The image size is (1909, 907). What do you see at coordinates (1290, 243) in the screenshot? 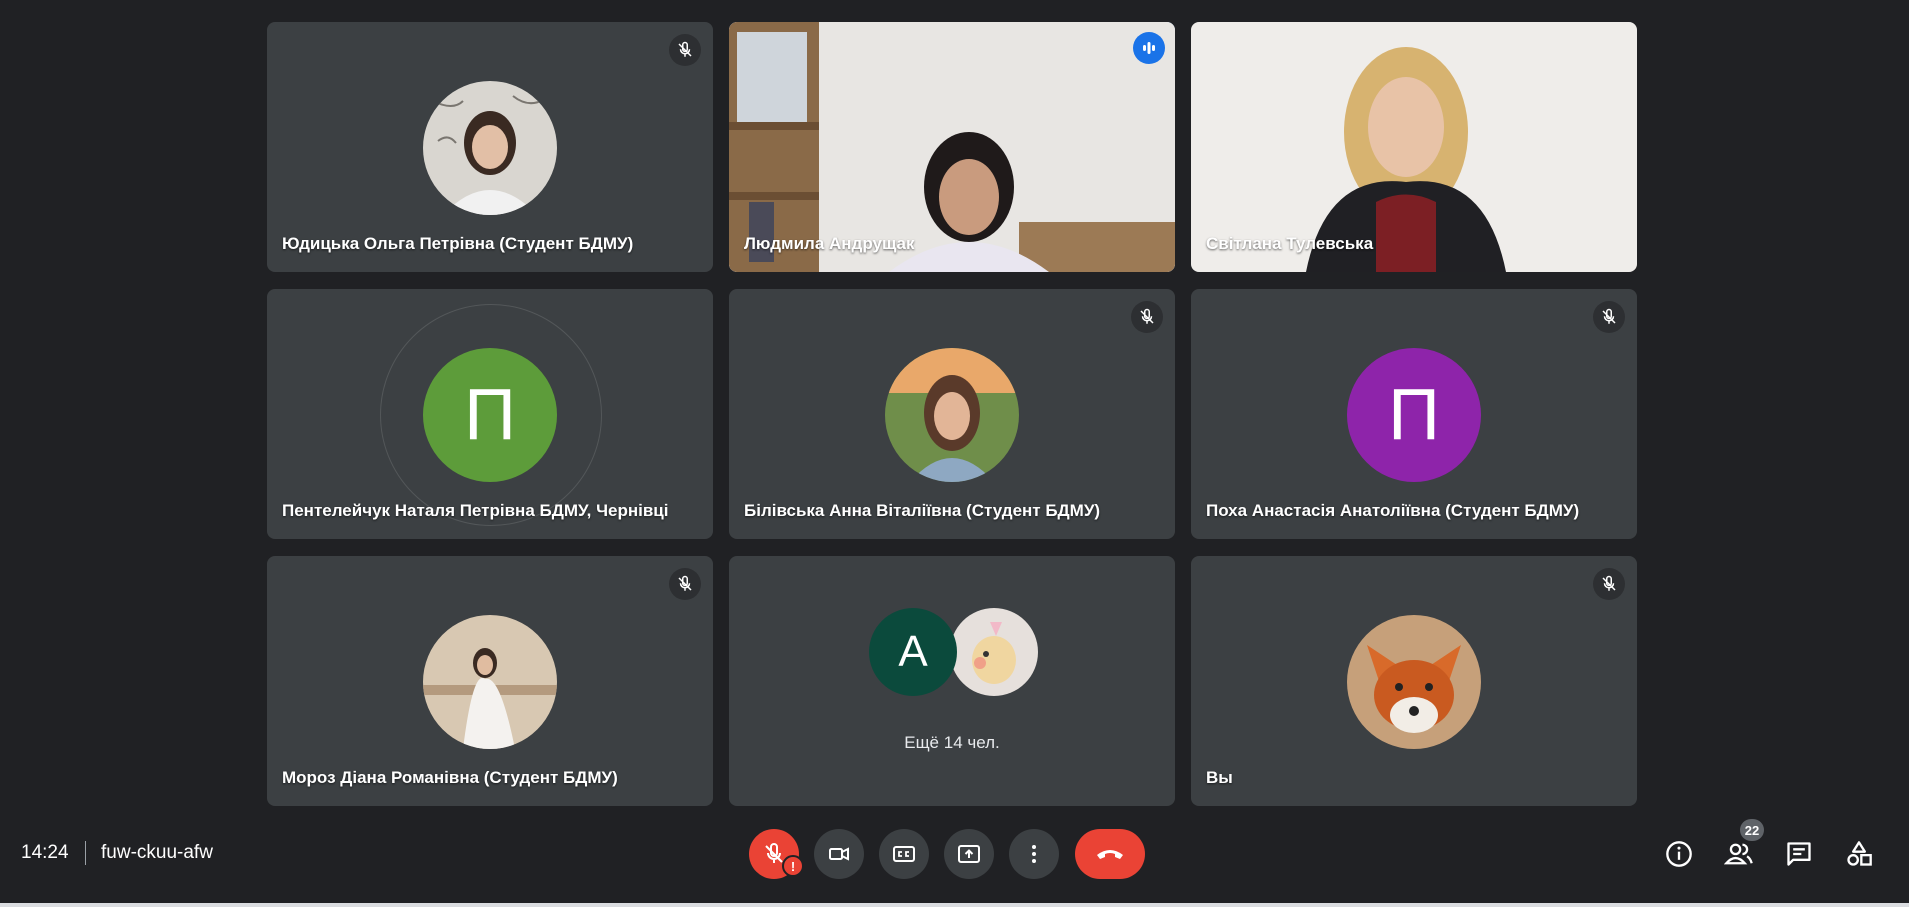
I see `participant-name: Світлана Тулевська` at bounding box center [1290, 243].